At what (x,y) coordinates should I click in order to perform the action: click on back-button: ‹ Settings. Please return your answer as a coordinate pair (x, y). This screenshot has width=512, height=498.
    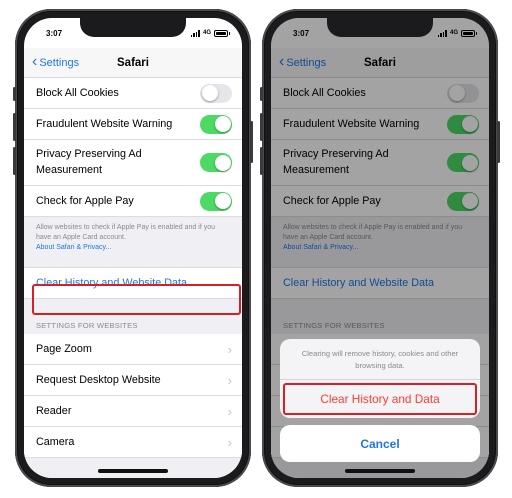
    Looking at the image, I should click on (55, 63).